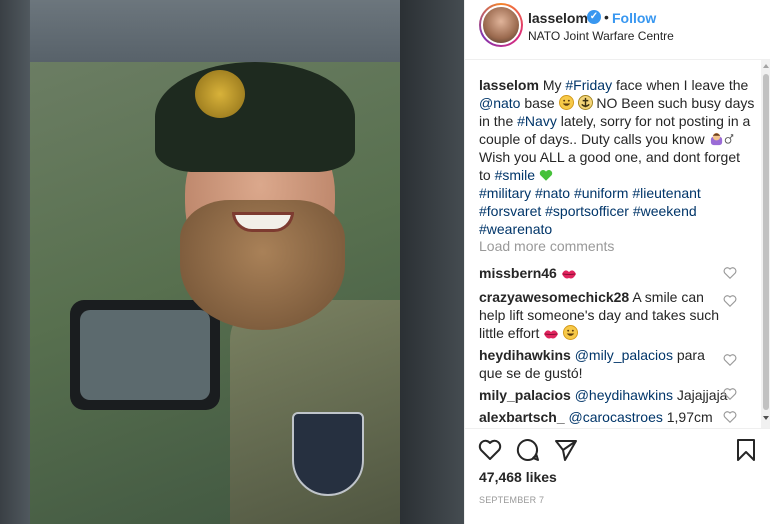 The width and height of the screenshot is (770, 524). Describe the element at coordinates (728, 139) in the screenshot. I see `male-sign-emoji-icon` at that location.